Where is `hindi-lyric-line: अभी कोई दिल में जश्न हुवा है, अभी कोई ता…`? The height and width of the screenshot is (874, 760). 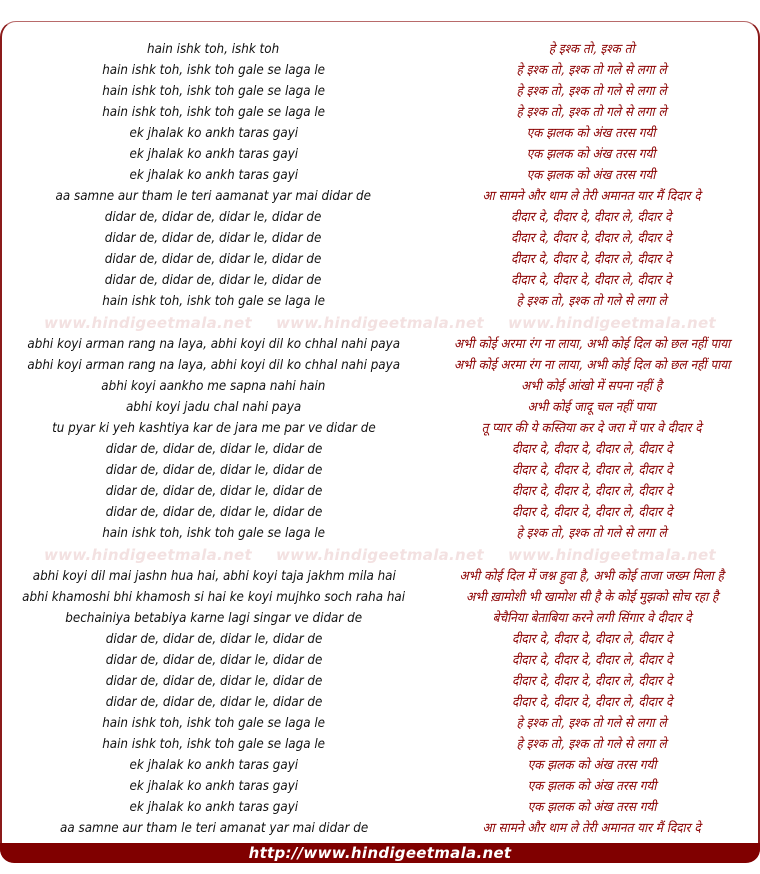 hindi-lyric-line: अभी कोई दिल में जश्न हुवा है, अभी कोई ता… is located at coordinates (592, 576).